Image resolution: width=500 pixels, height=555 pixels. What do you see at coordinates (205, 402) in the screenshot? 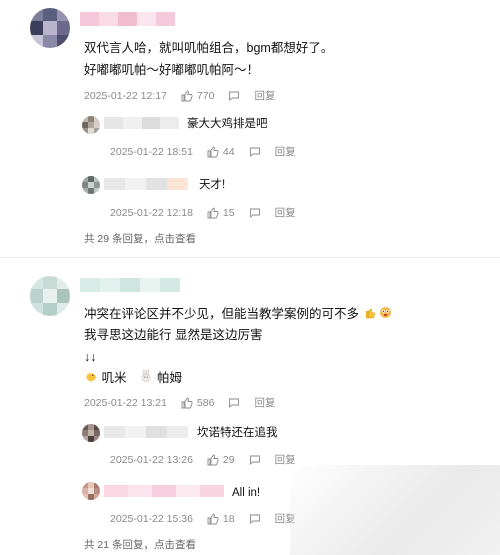
I see `like-count: 586` at bounding box center [205, 402].